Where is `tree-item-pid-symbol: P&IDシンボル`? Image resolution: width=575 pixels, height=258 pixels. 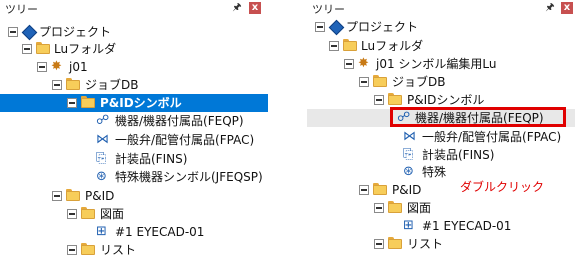 tree-item-pid-symbol: P&IDシンボル is located at coordinates (134, 103).